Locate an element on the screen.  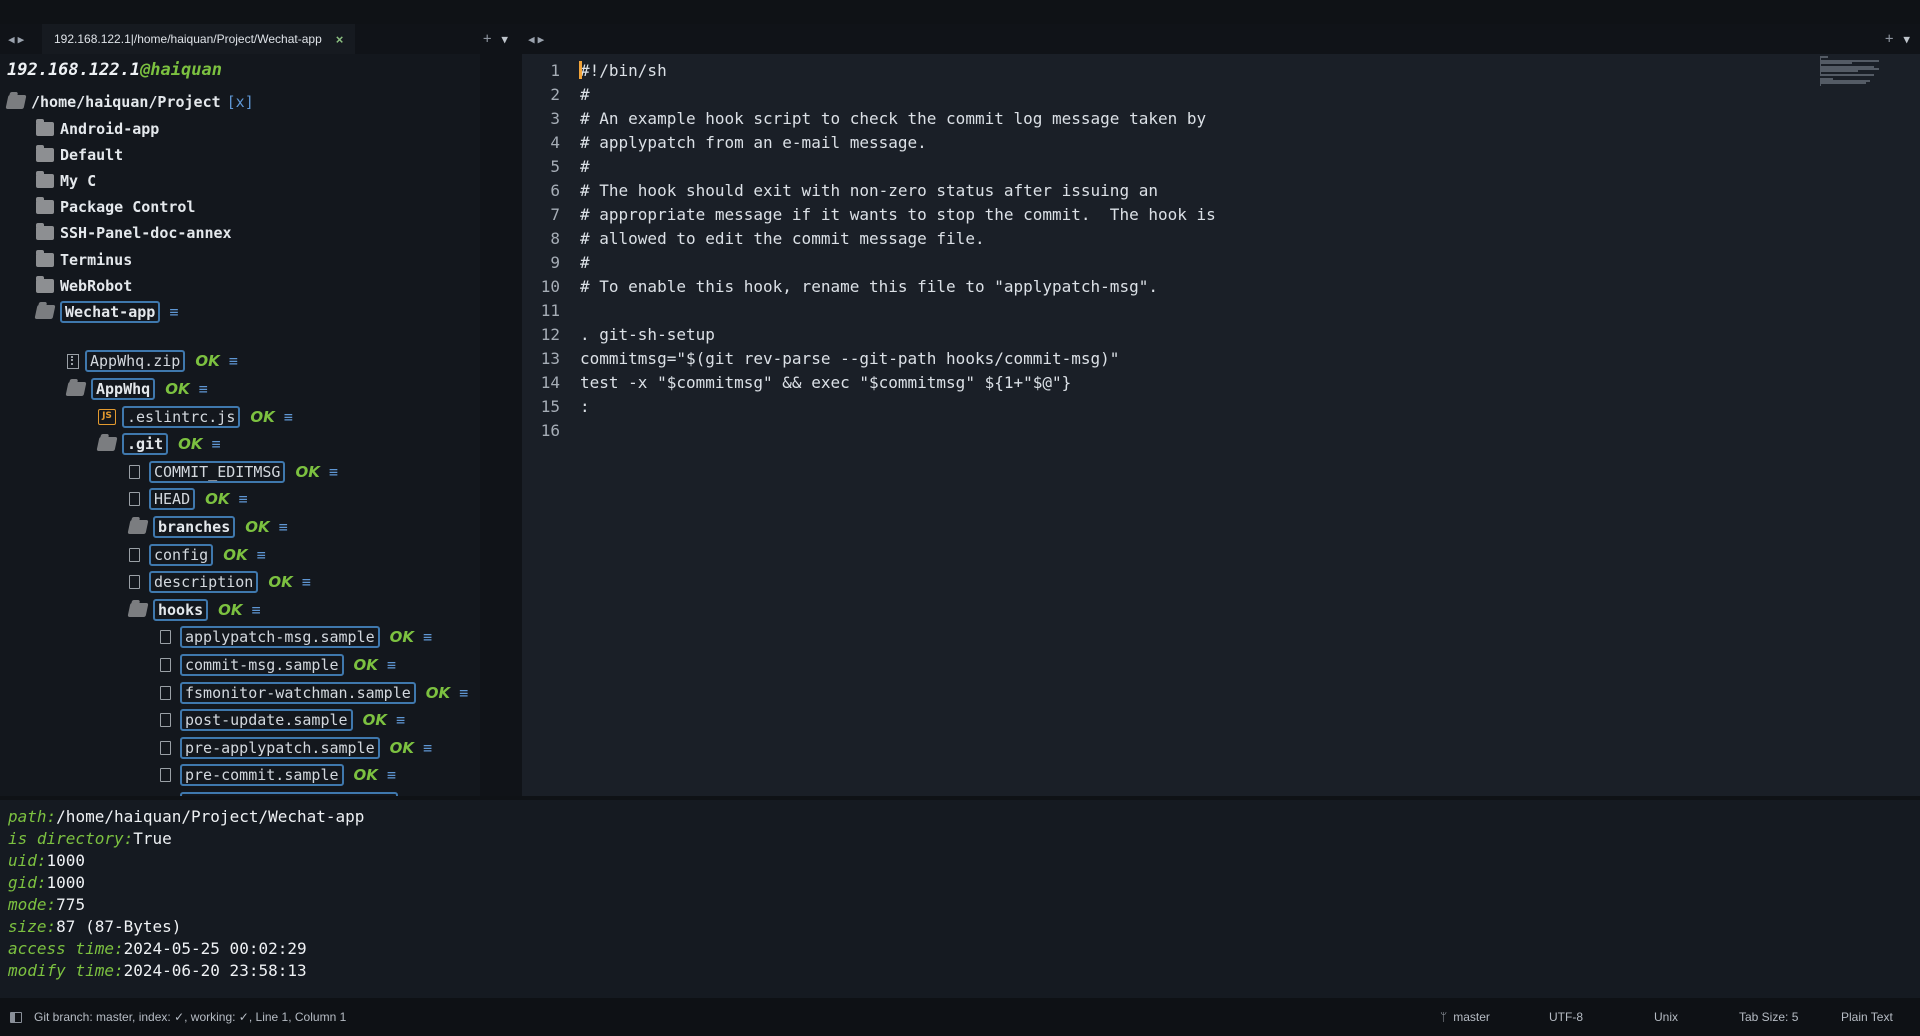
tree-item: Android-app is located at coordinates (97, 129).